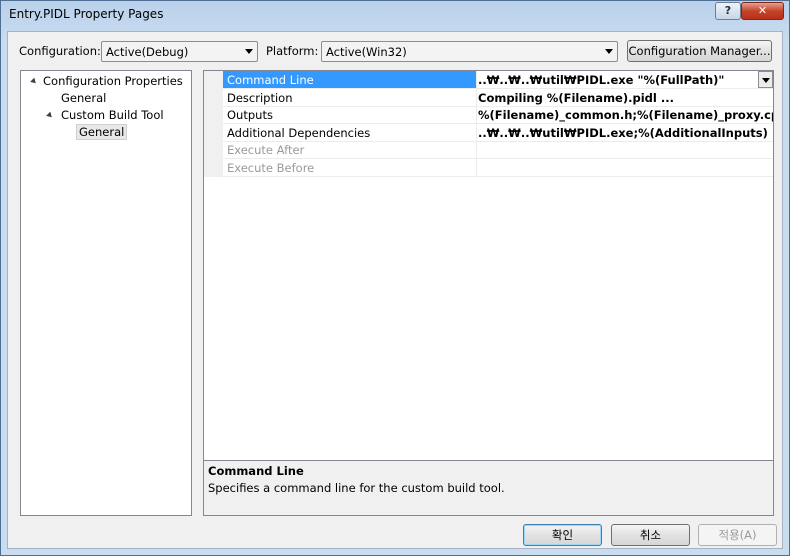  I want to click on tree-item-custom-build-tool: Custom Build Tool, so click(112, 115).